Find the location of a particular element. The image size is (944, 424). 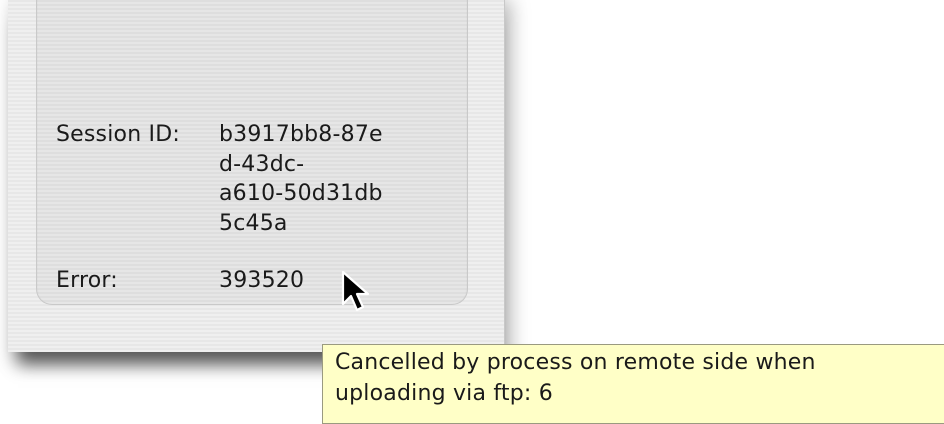

session-id-line: 5c45a is located at coordinates (253, 223).